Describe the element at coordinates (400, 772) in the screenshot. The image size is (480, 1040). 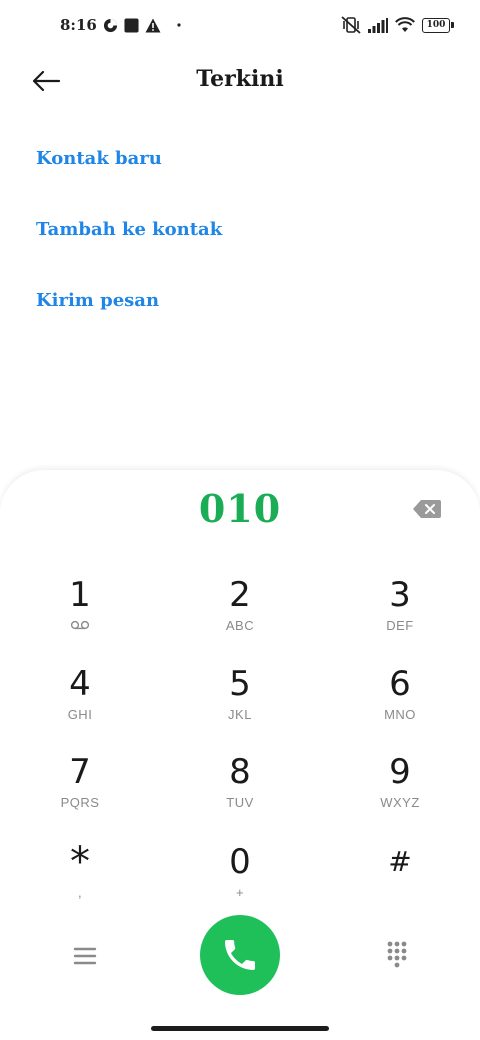
I see `key-digit: 9` at that location.